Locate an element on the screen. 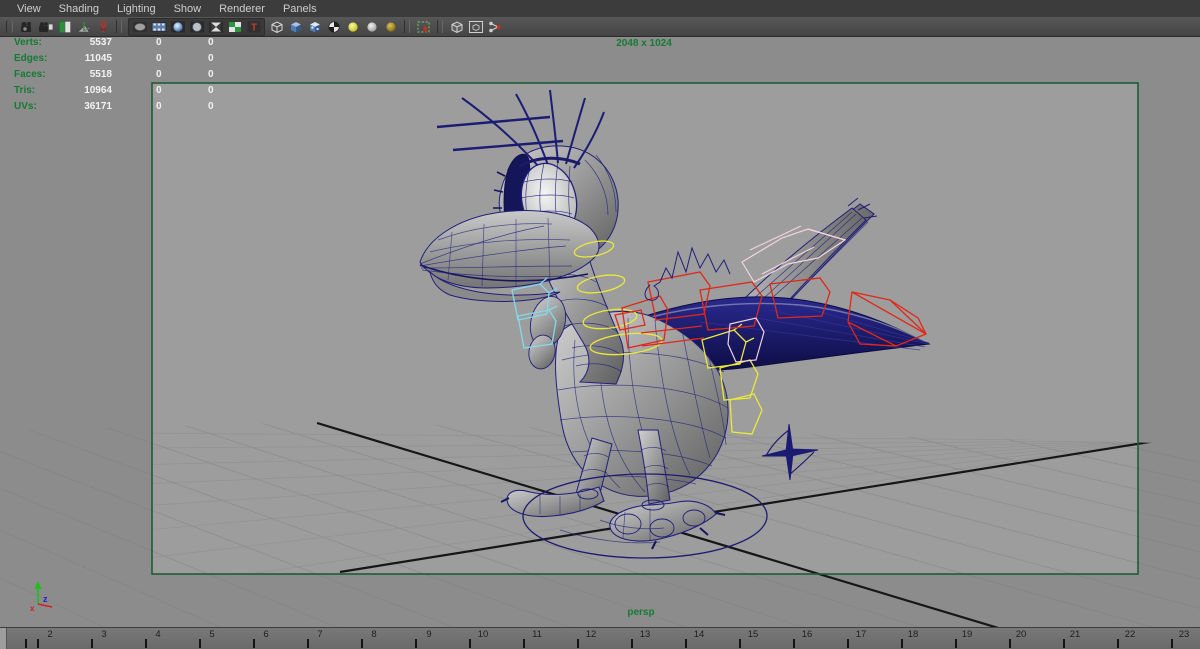 The image size is (1200, 649). frame-number: 22 is located at coordinates (1130, 634).